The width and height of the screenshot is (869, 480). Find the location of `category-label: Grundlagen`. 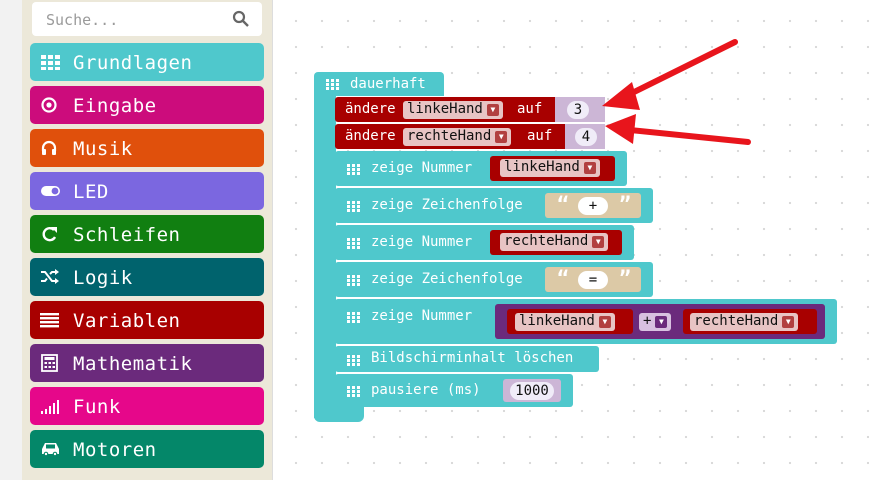

category-label: Grundlagen is located at coordinates (133, 63).